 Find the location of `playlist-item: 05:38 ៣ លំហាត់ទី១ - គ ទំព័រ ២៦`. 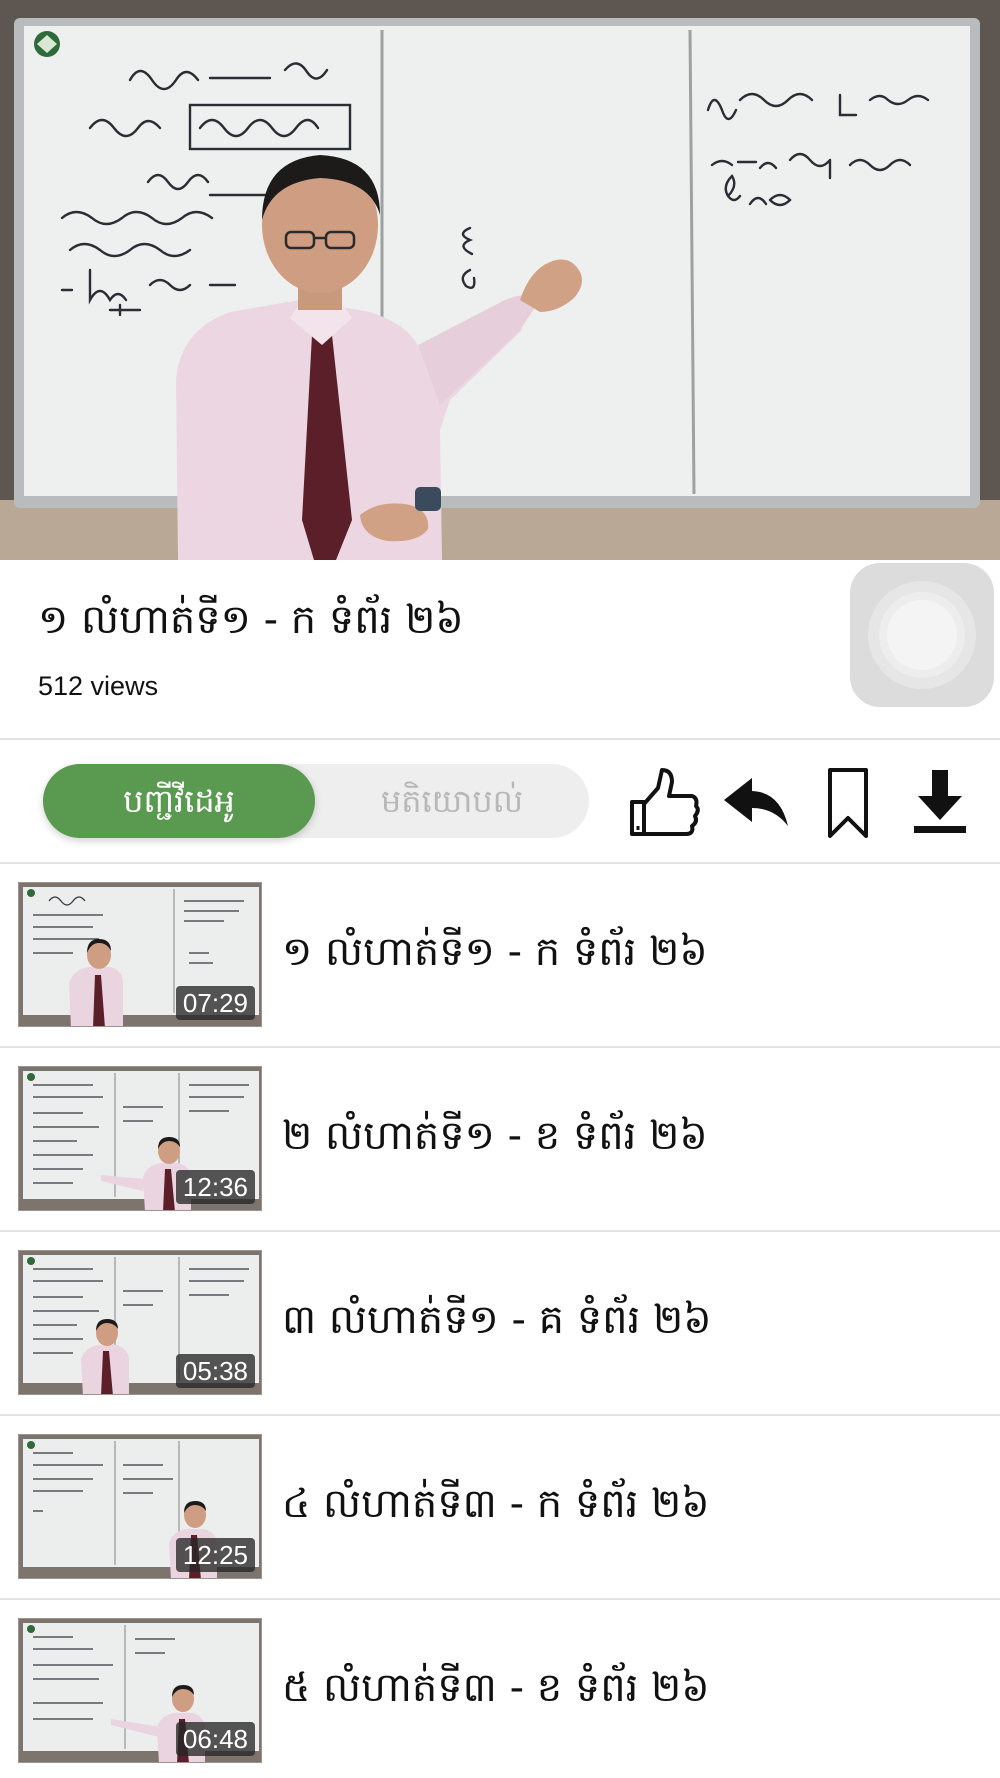

playlist-item: 05:38 ៣ លំហាត់ទី១ - គ ទំព័រ ២៦ is located at coordinates (500, 1324).